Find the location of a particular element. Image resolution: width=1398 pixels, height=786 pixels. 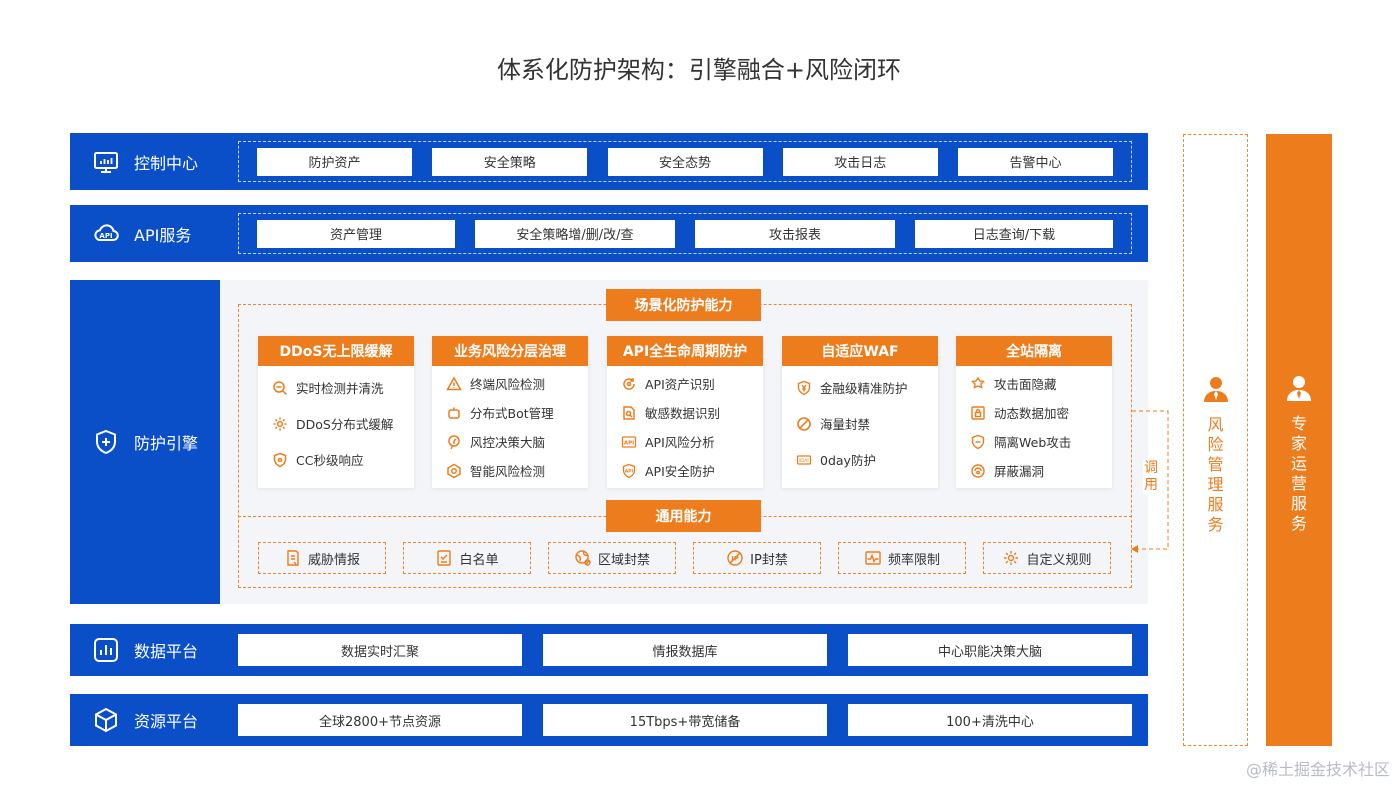

data-item: 数据实时汇聚 is located at coordinates (380, 650).